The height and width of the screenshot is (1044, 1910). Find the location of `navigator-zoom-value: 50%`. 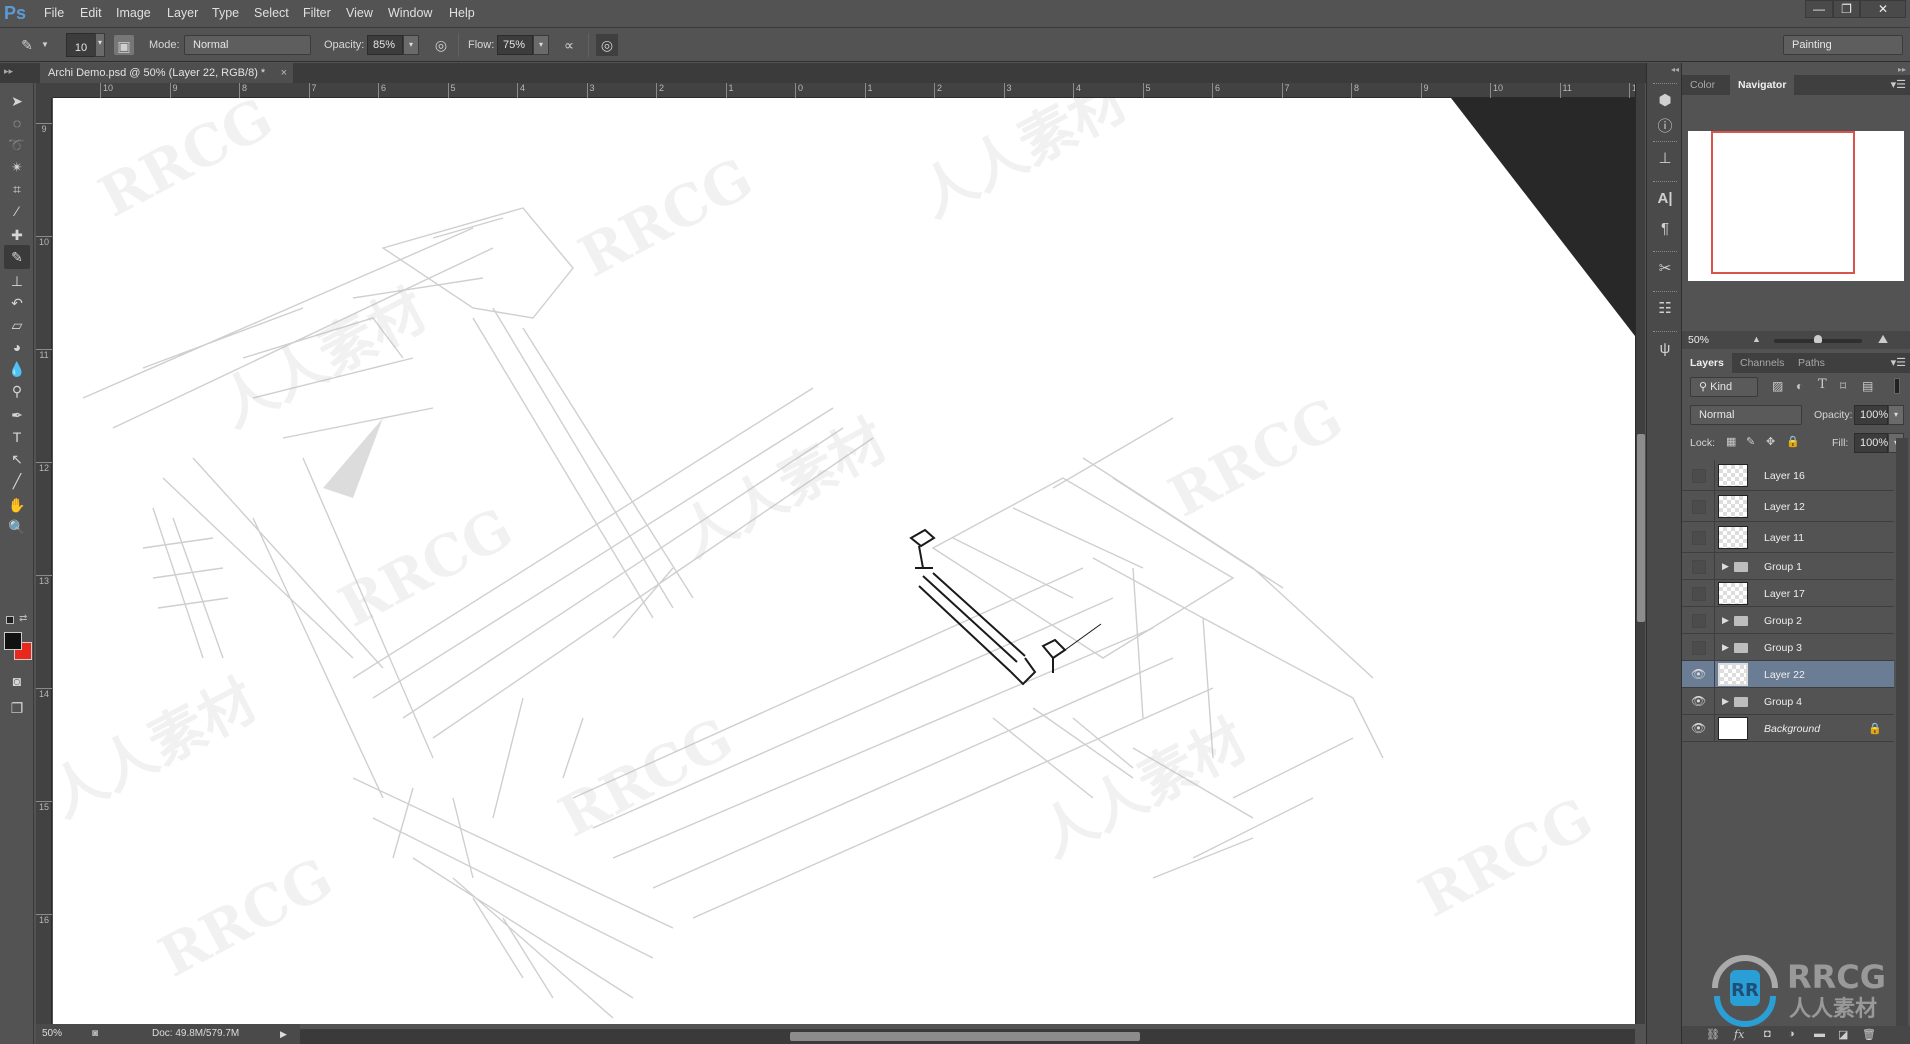

navigator-zoom-value: 50% is located at coordinates (1698, 340).